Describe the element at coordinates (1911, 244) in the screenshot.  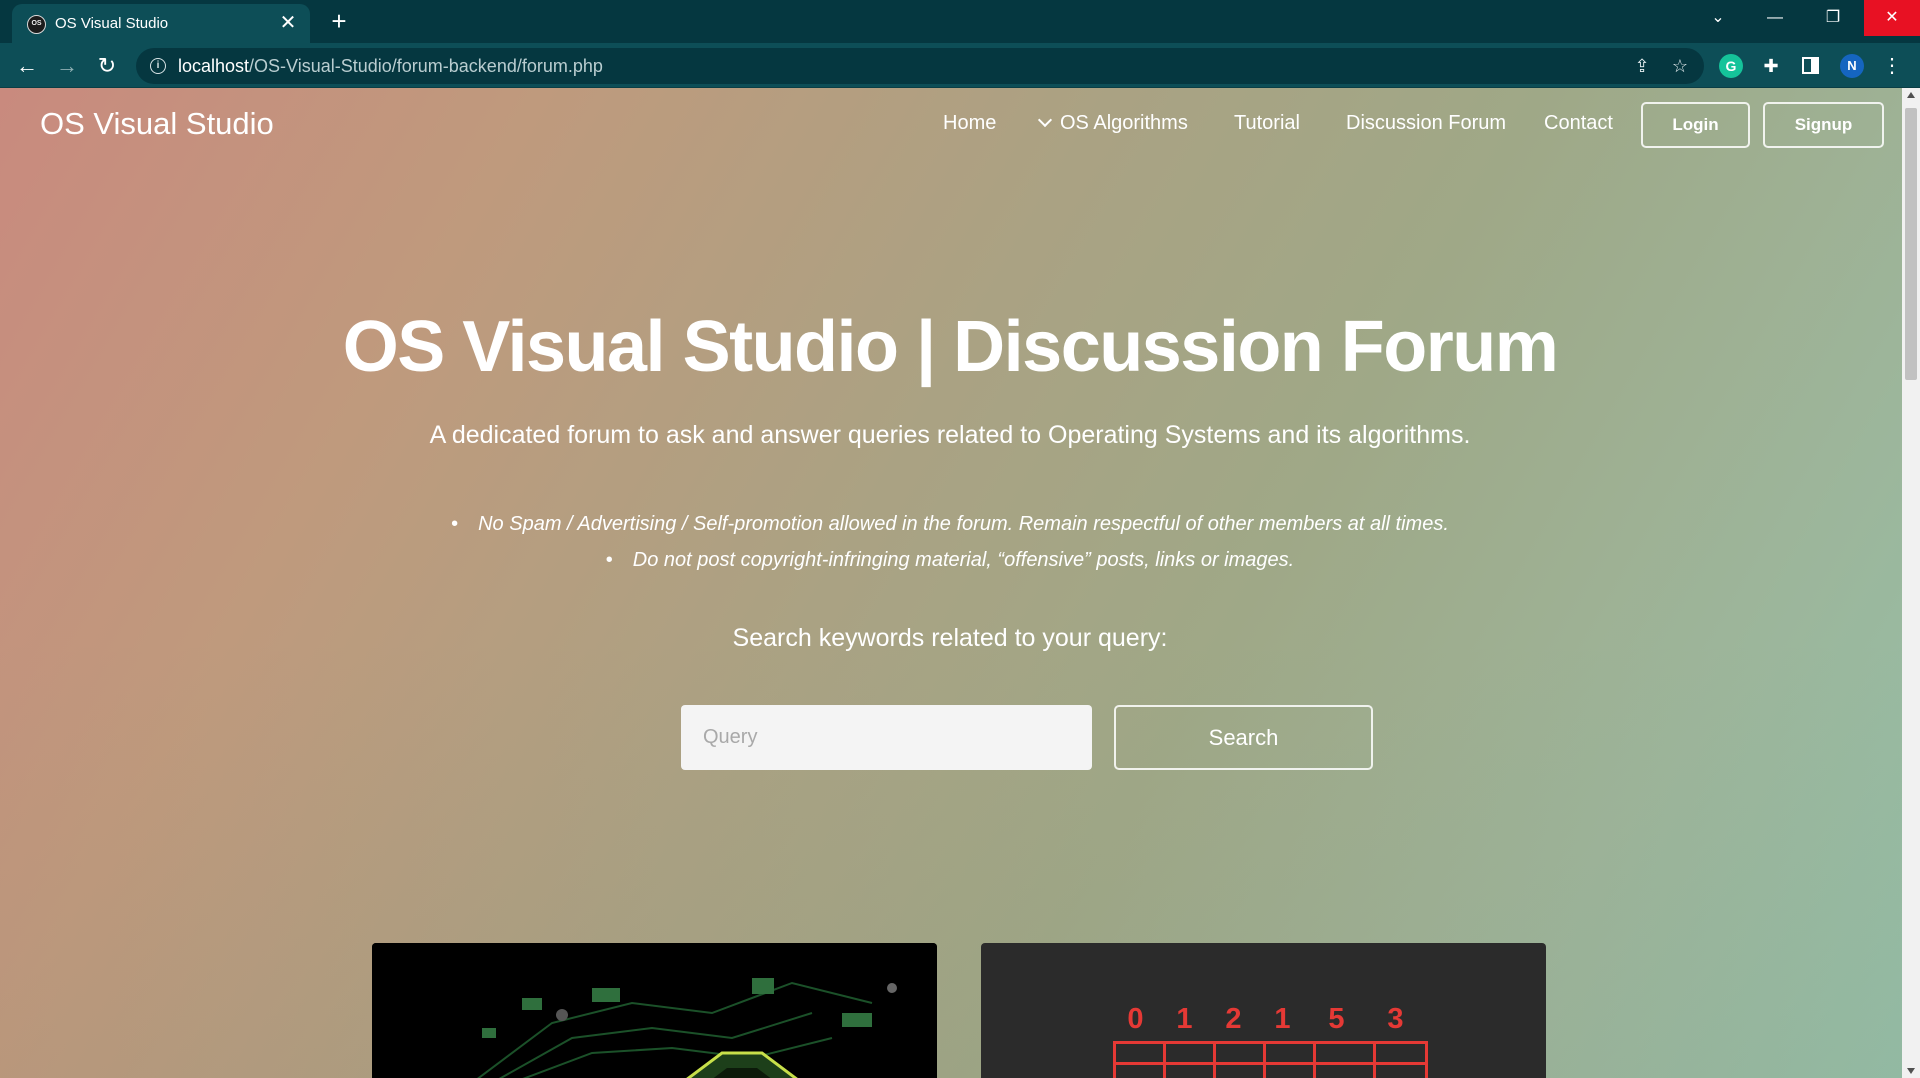
I see `scroll-thumb` at that location.